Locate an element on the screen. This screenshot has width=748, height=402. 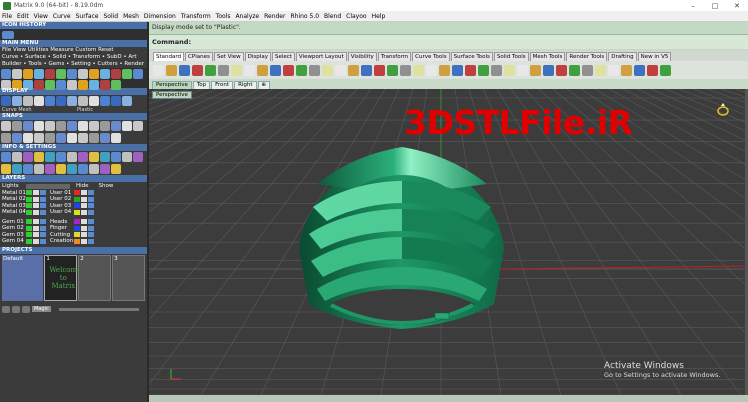
toolbar-tab-display: Display is located at coordinates (257, 56).